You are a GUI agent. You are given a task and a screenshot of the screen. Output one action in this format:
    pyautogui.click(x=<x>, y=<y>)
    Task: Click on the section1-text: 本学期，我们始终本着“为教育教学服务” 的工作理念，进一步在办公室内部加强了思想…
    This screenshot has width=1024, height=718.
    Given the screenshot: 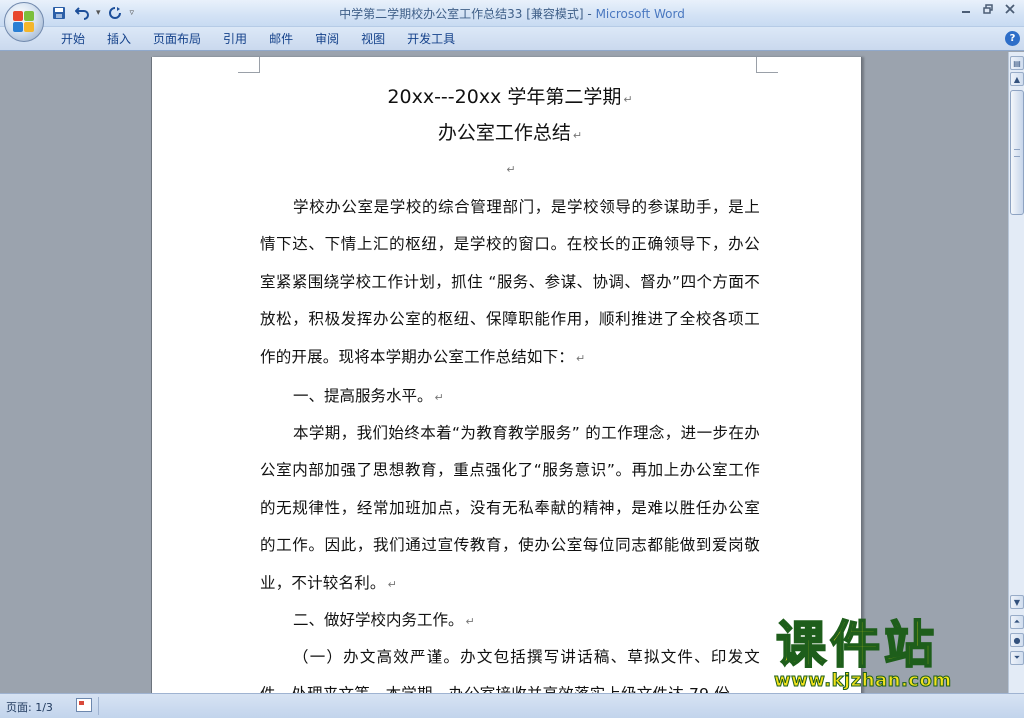 What is the action you would take?
    pyautogui.click(x=510, y=508)
    